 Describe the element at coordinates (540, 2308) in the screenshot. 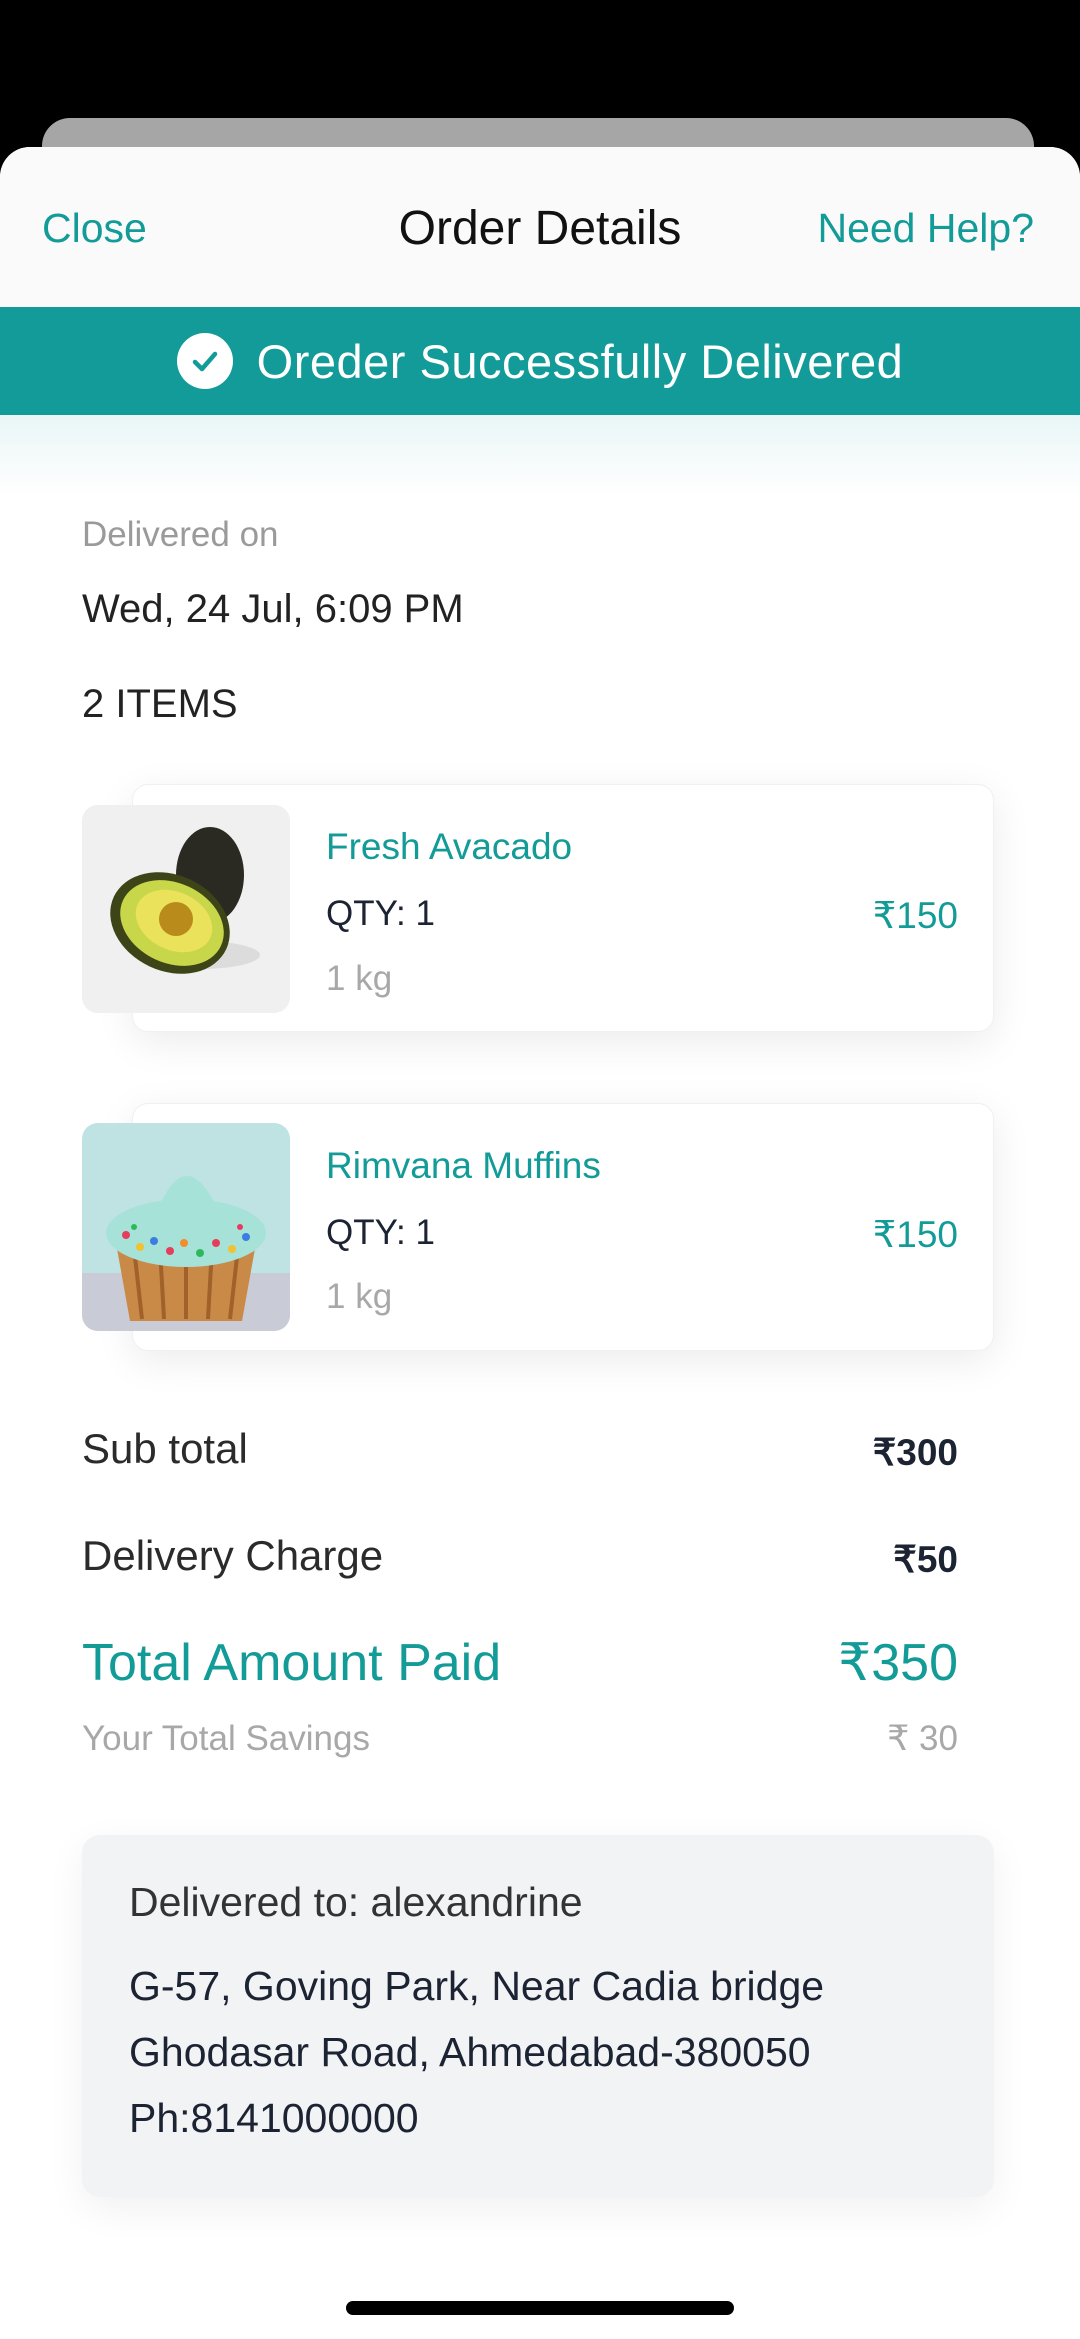

I see `home-indicator` at that location.